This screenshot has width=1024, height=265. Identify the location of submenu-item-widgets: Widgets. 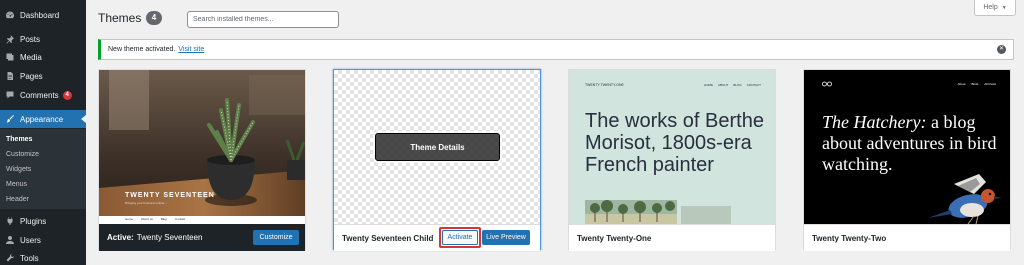
(18, 169).